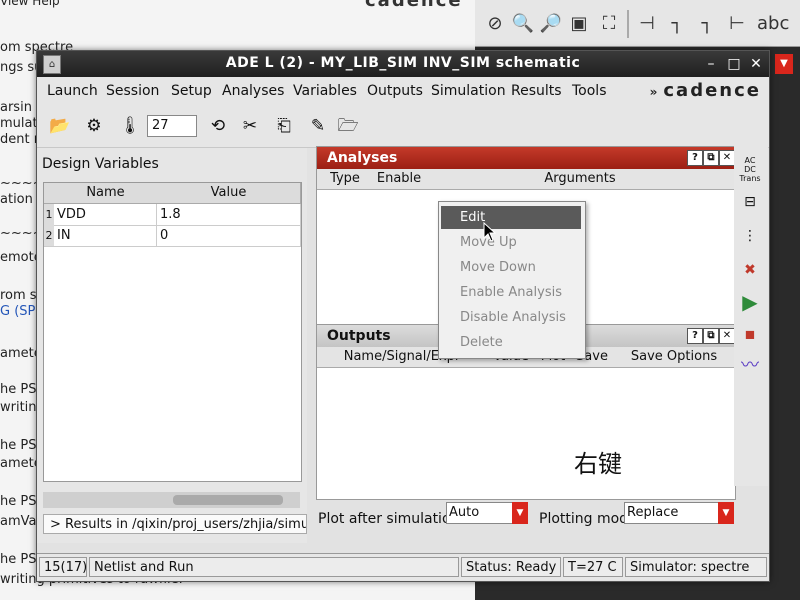 Image resolution: width=800 pixels, height=600 pixels. I want to click on outputs-setup-icon: ⋮, so click(750, 236).